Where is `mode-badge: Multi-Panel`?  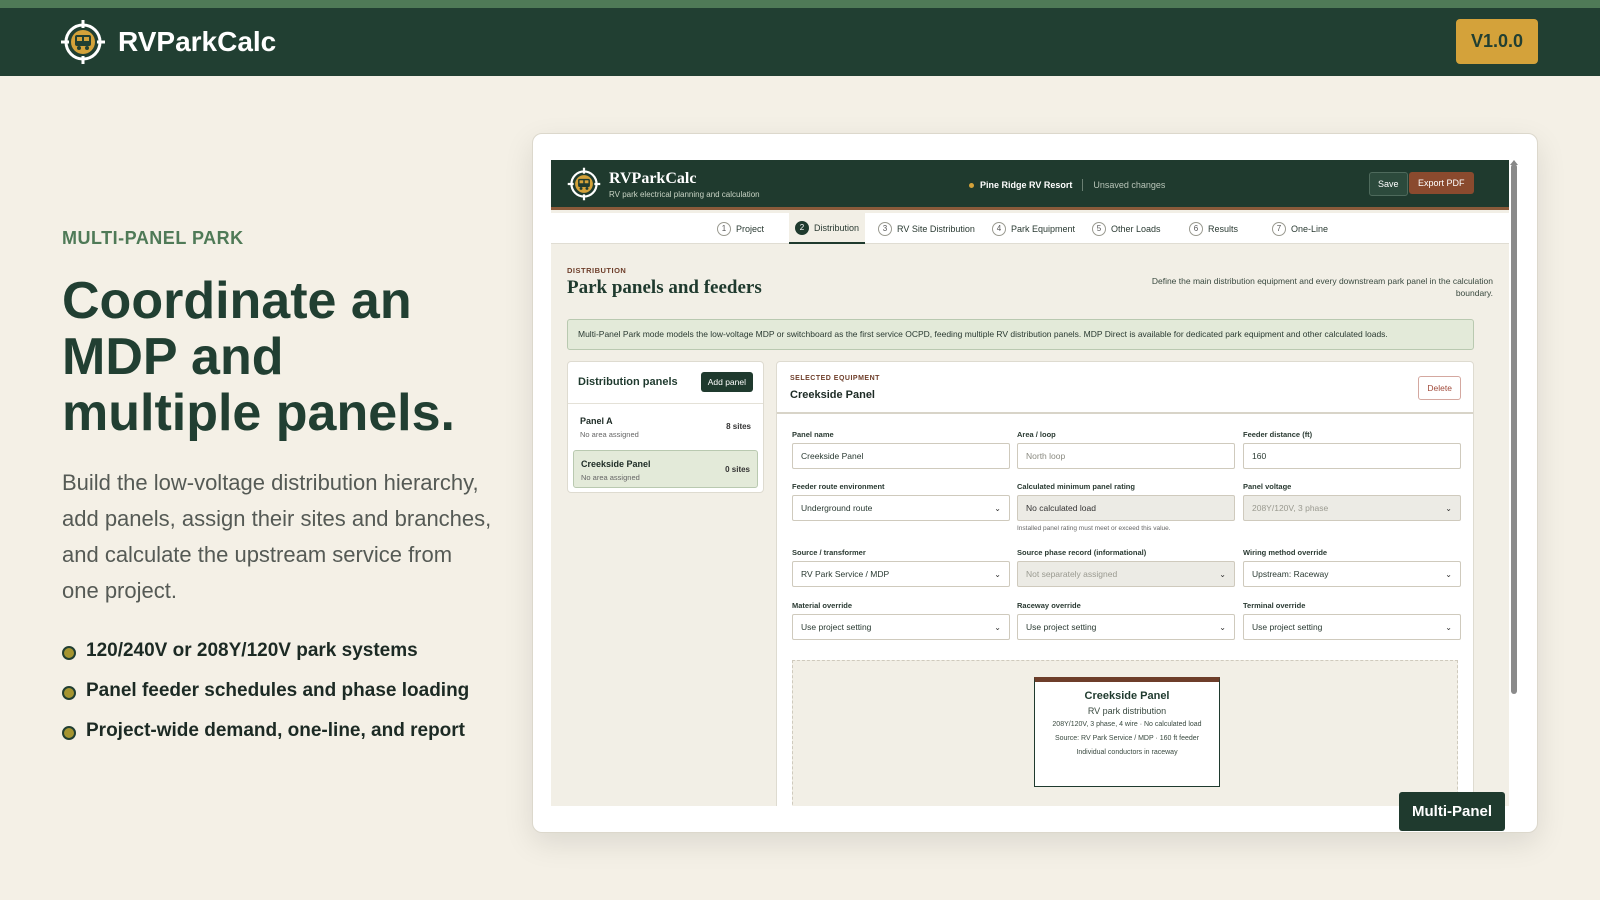 mode-badge: Multi-Panel is located at coordinates (1452, 811).